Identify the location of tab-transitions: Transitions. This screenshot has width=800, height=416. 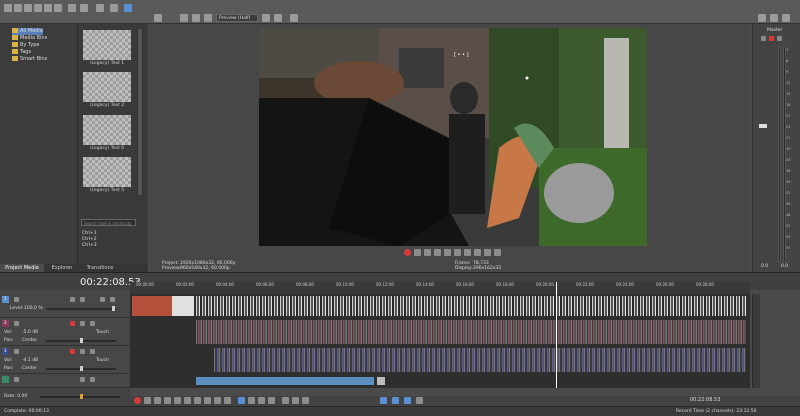
(100, 268).